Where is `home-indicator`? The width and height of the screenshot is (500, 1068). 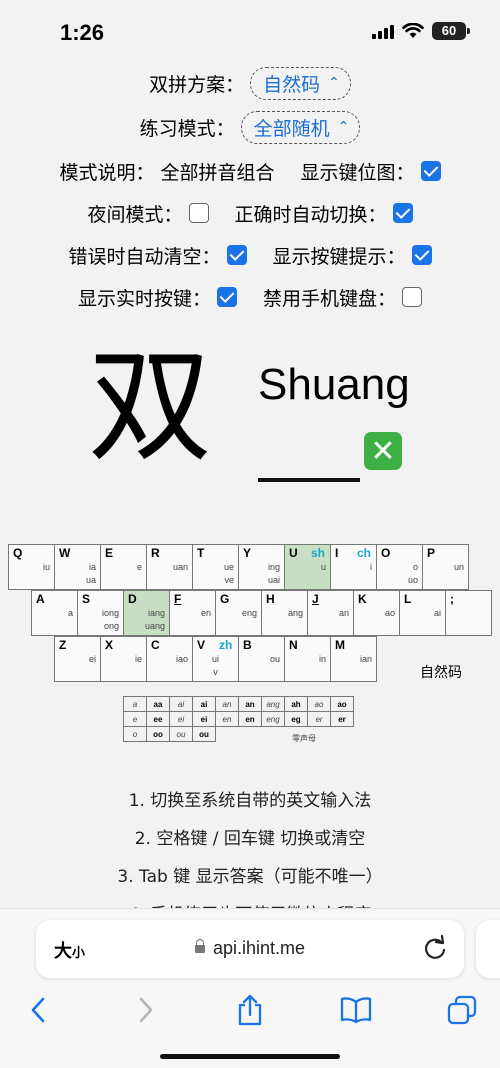 home-indicator is located at coordinates (250, 1056).